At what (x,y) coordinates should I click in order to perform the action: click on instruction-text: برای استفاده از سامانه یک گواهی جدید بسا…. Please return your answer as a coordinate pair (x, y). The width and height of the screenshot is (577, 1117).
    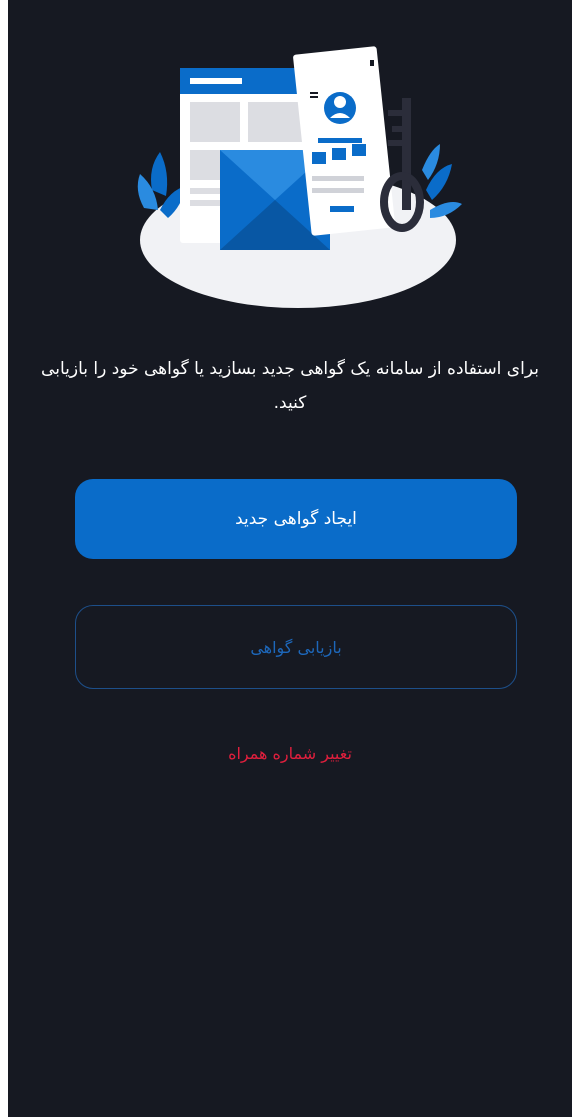
    Looking at the image, I should click on (290, 386).